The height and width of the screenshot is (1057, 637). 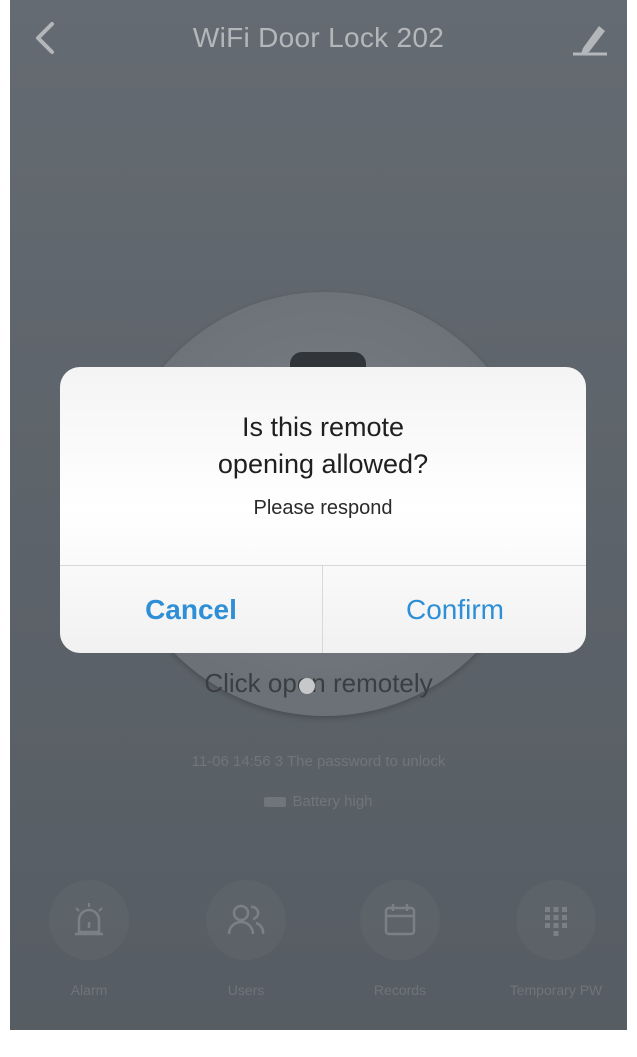 I want to click on dialog-title: Is this remote opening allowed?, so click(x=323, y=446).